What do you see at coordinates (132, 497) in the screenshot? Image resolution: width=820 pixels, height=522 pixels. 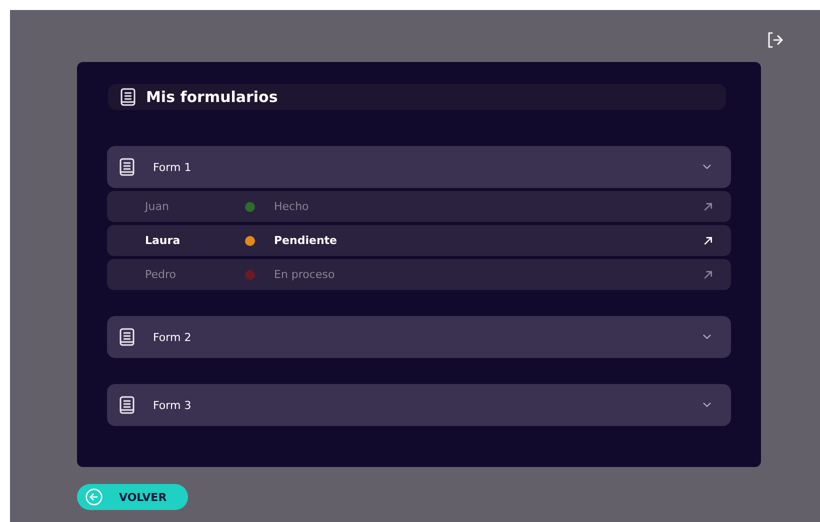 I see `back-button: VOLVER` at bounding box center [132, 497].